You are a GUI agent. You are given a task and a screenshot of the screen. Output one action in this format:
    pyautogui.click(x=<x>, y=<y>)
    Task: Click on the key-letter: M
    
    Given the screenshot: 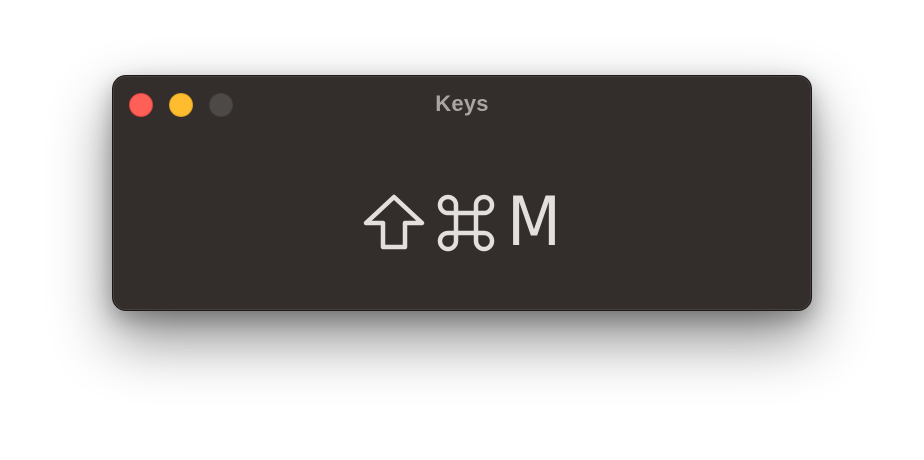 What is the action you would take?
    pyautogui.click(x=533, y=222)
    